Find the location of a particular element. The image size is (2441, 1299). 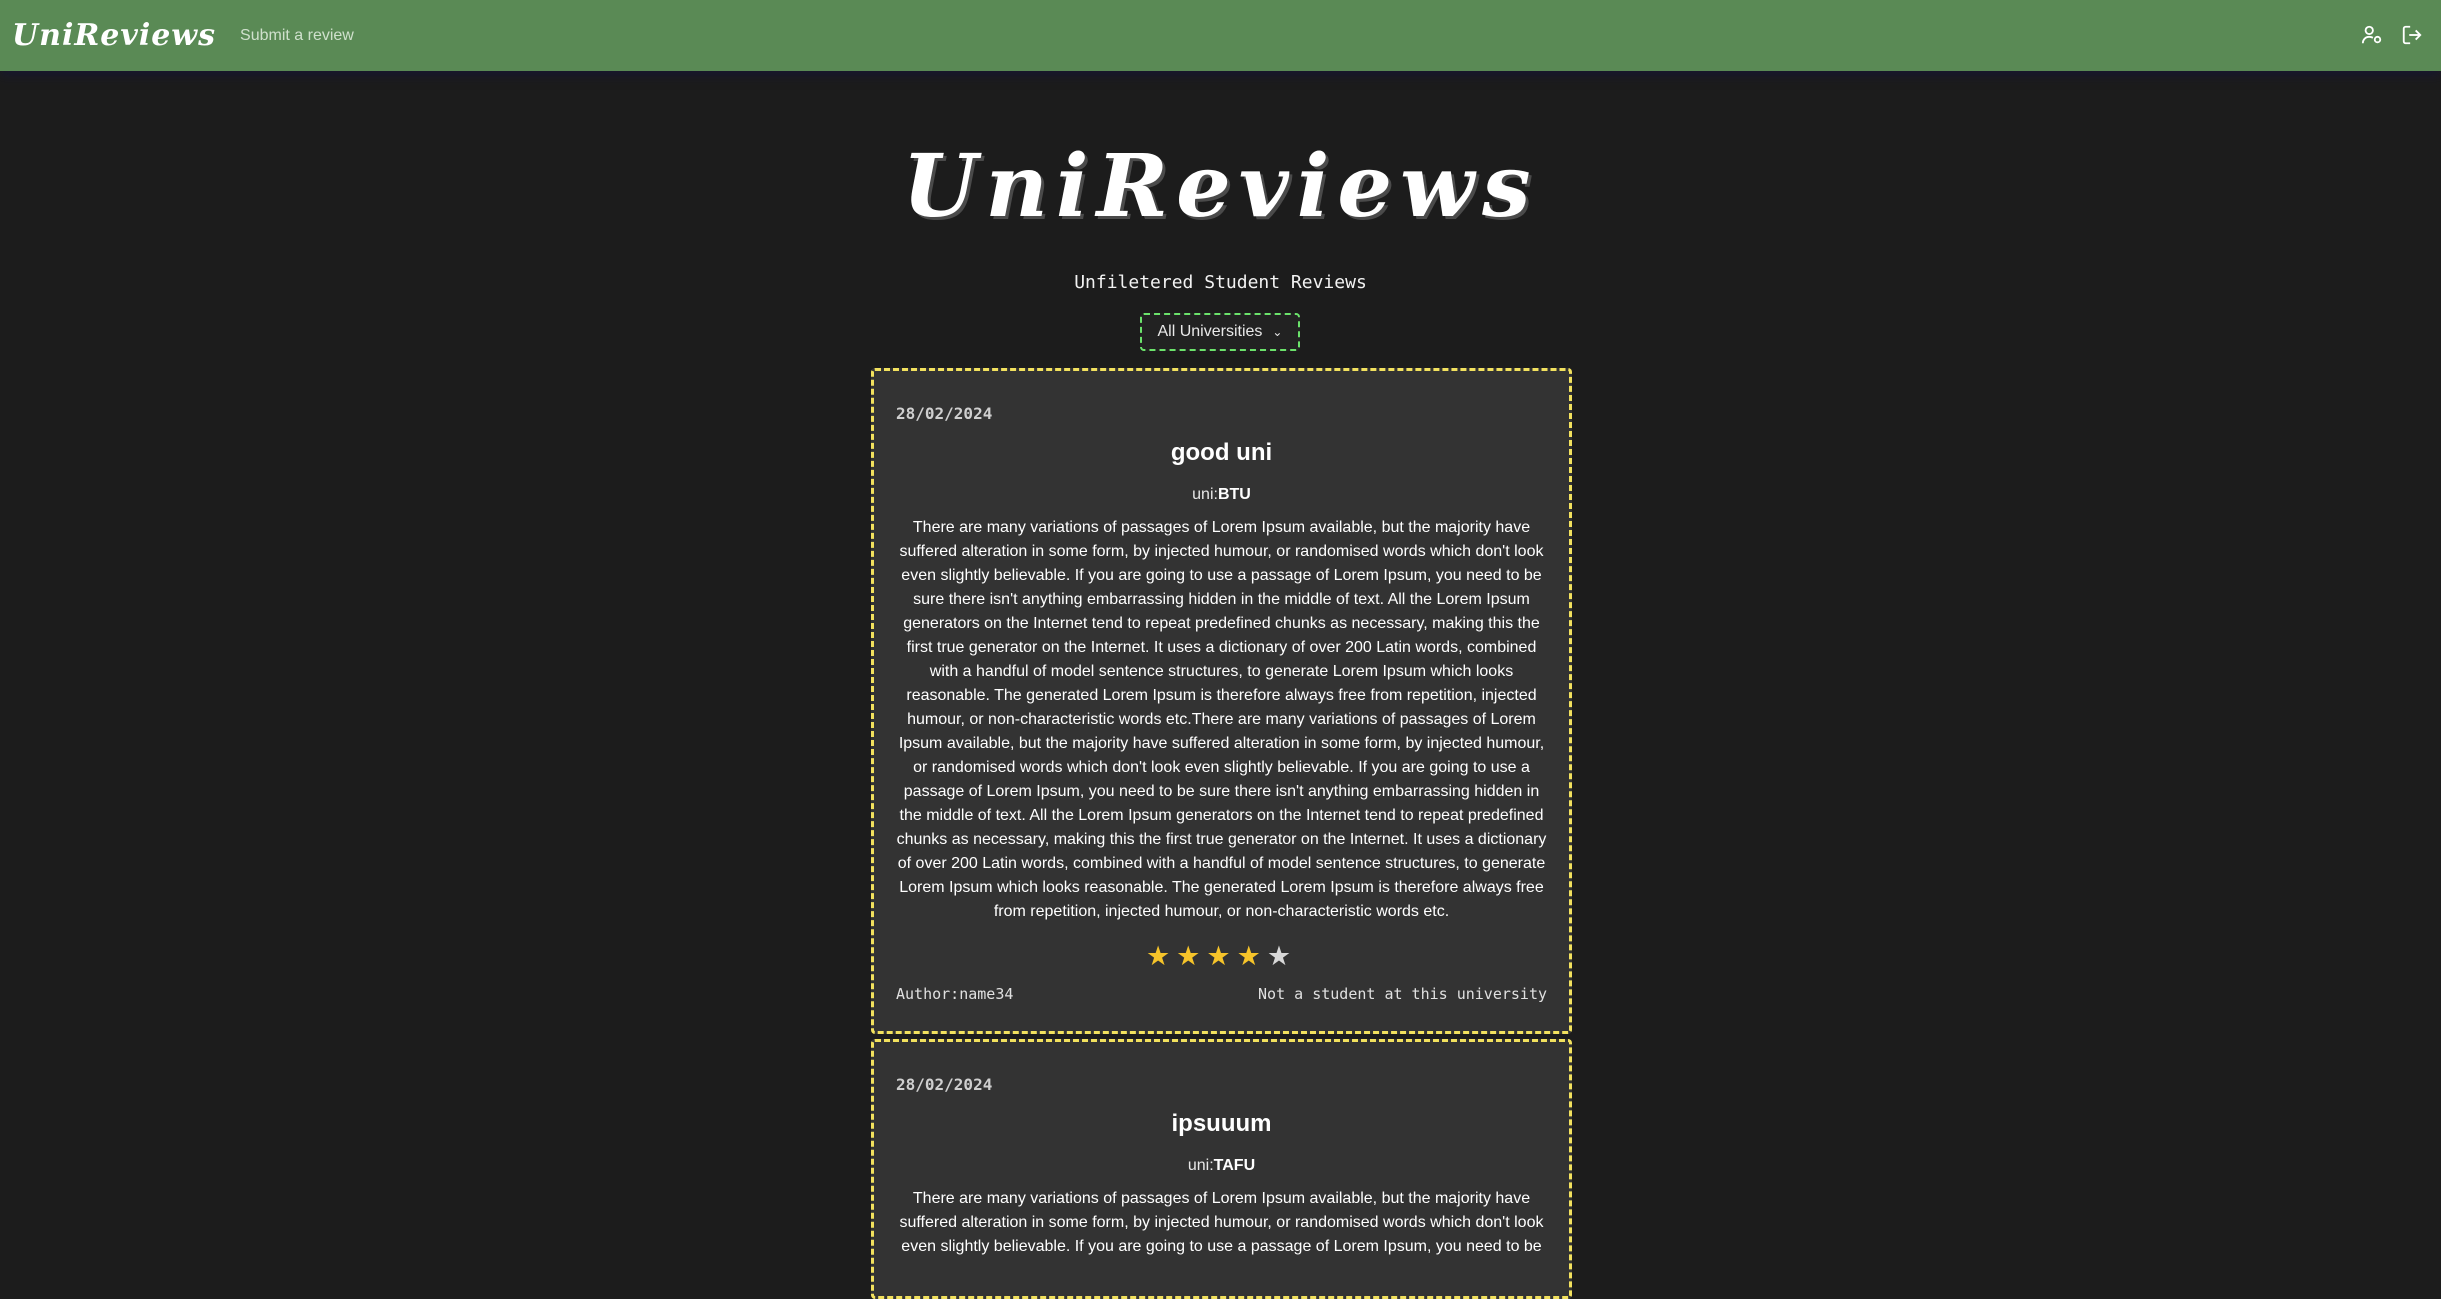

star-rating: ★★★★★ is located at coordinates (1221, 956).